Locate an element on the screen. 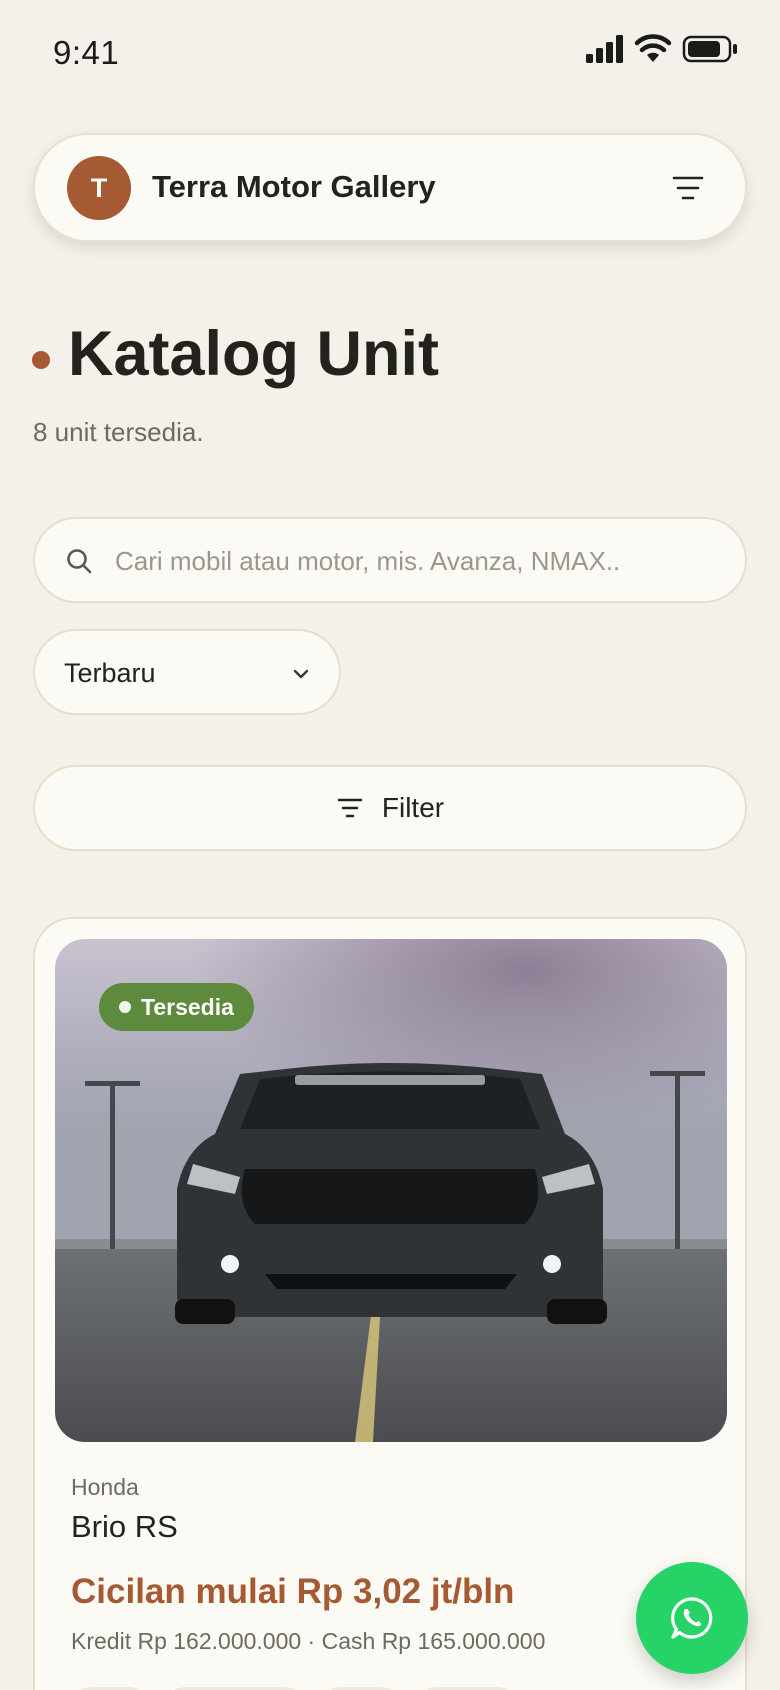  filter-icon is located at coordinates (350, 808).